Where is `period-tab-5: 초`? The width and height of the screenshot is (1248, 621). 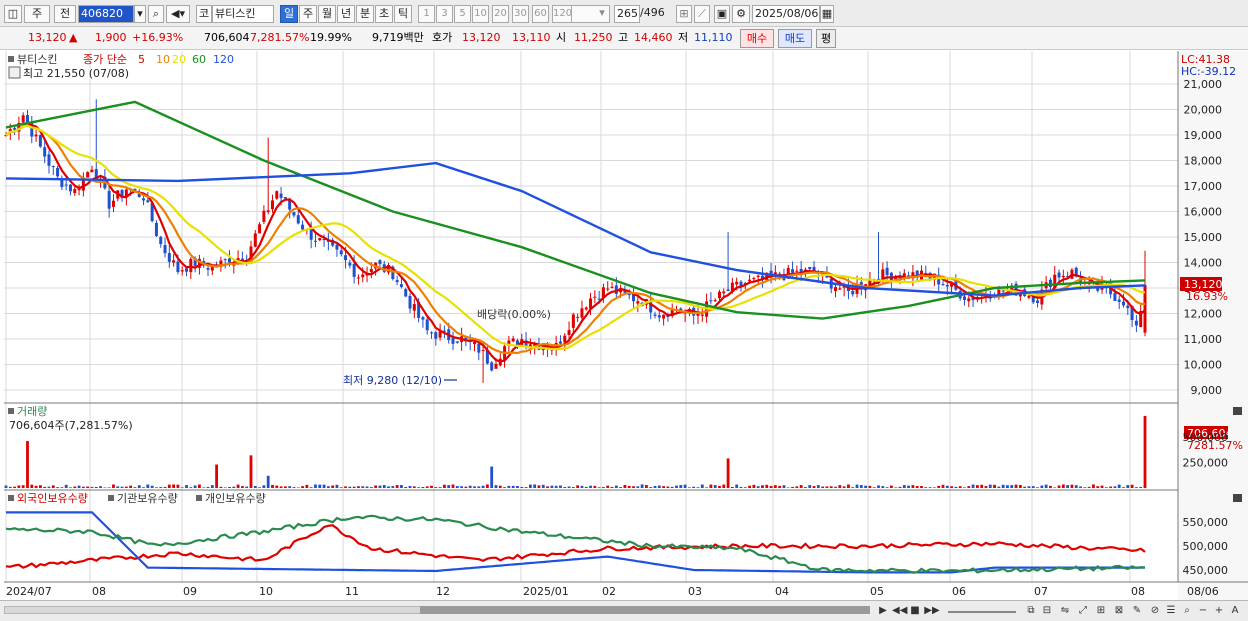
period-tab-5: 초 is located at coordinates (384, 14).